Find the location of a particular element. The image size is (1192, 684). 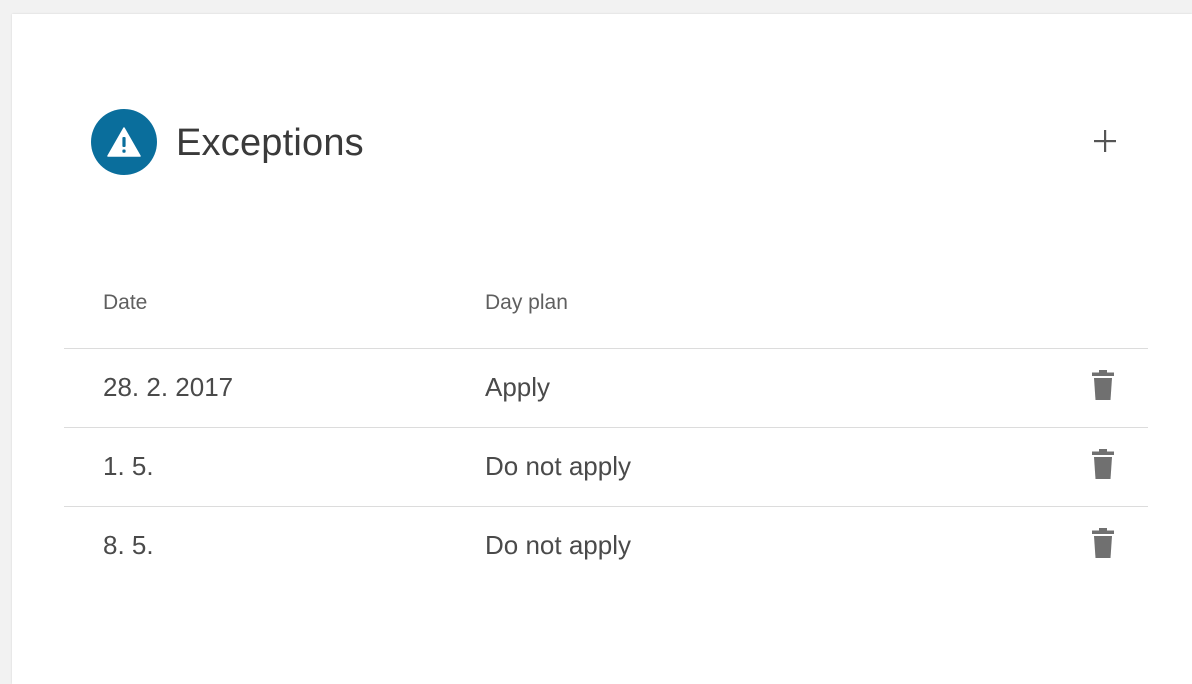

page-title: Exceptions is located at coordinates (270, 143).